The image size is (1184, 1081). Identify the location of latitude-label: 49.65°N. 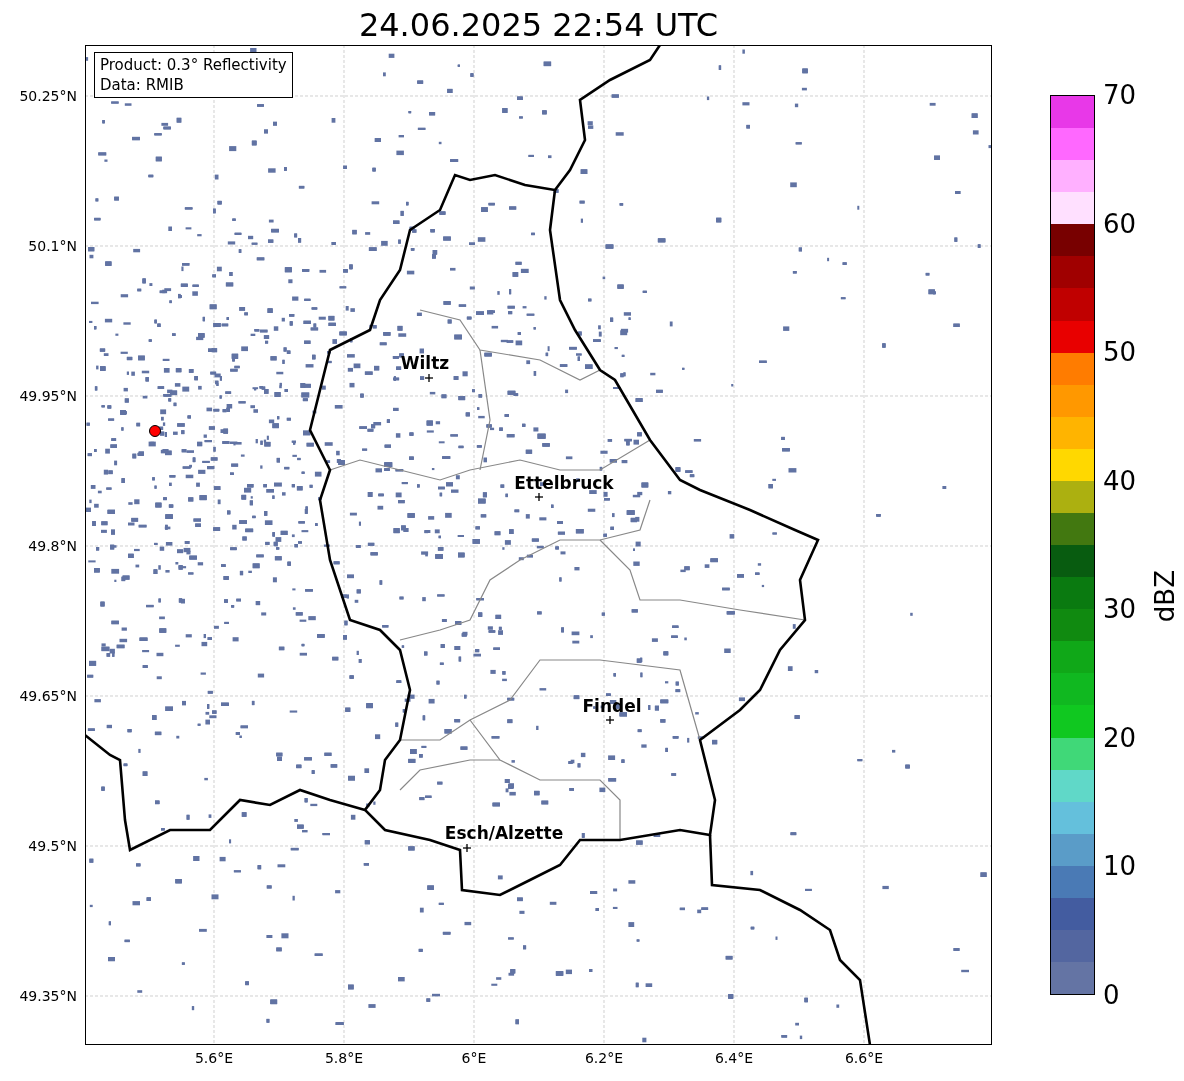
(48, 696).